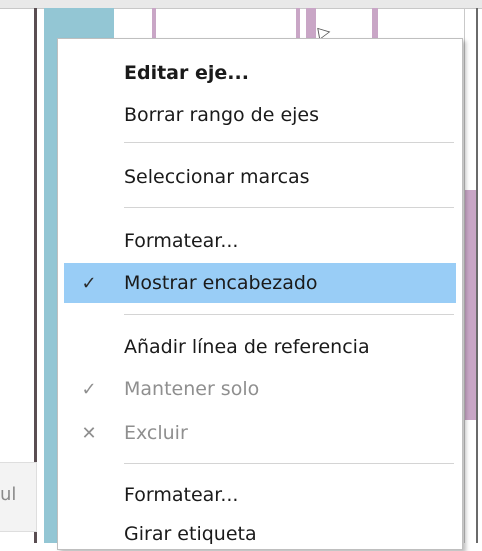  I want to click on menu-item-clear-axis-range: Borrar rango de ejes, so click(260, 115).